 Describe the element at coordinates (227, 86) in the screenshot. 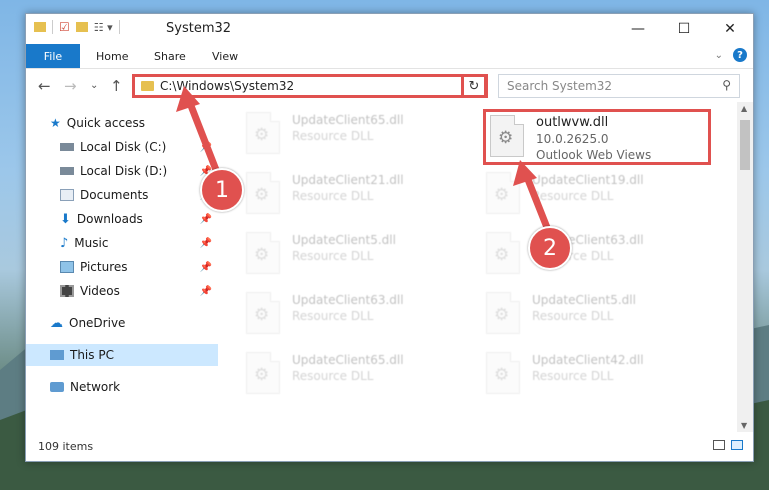

I see `address-path: C:\Windows\System32` at that location.